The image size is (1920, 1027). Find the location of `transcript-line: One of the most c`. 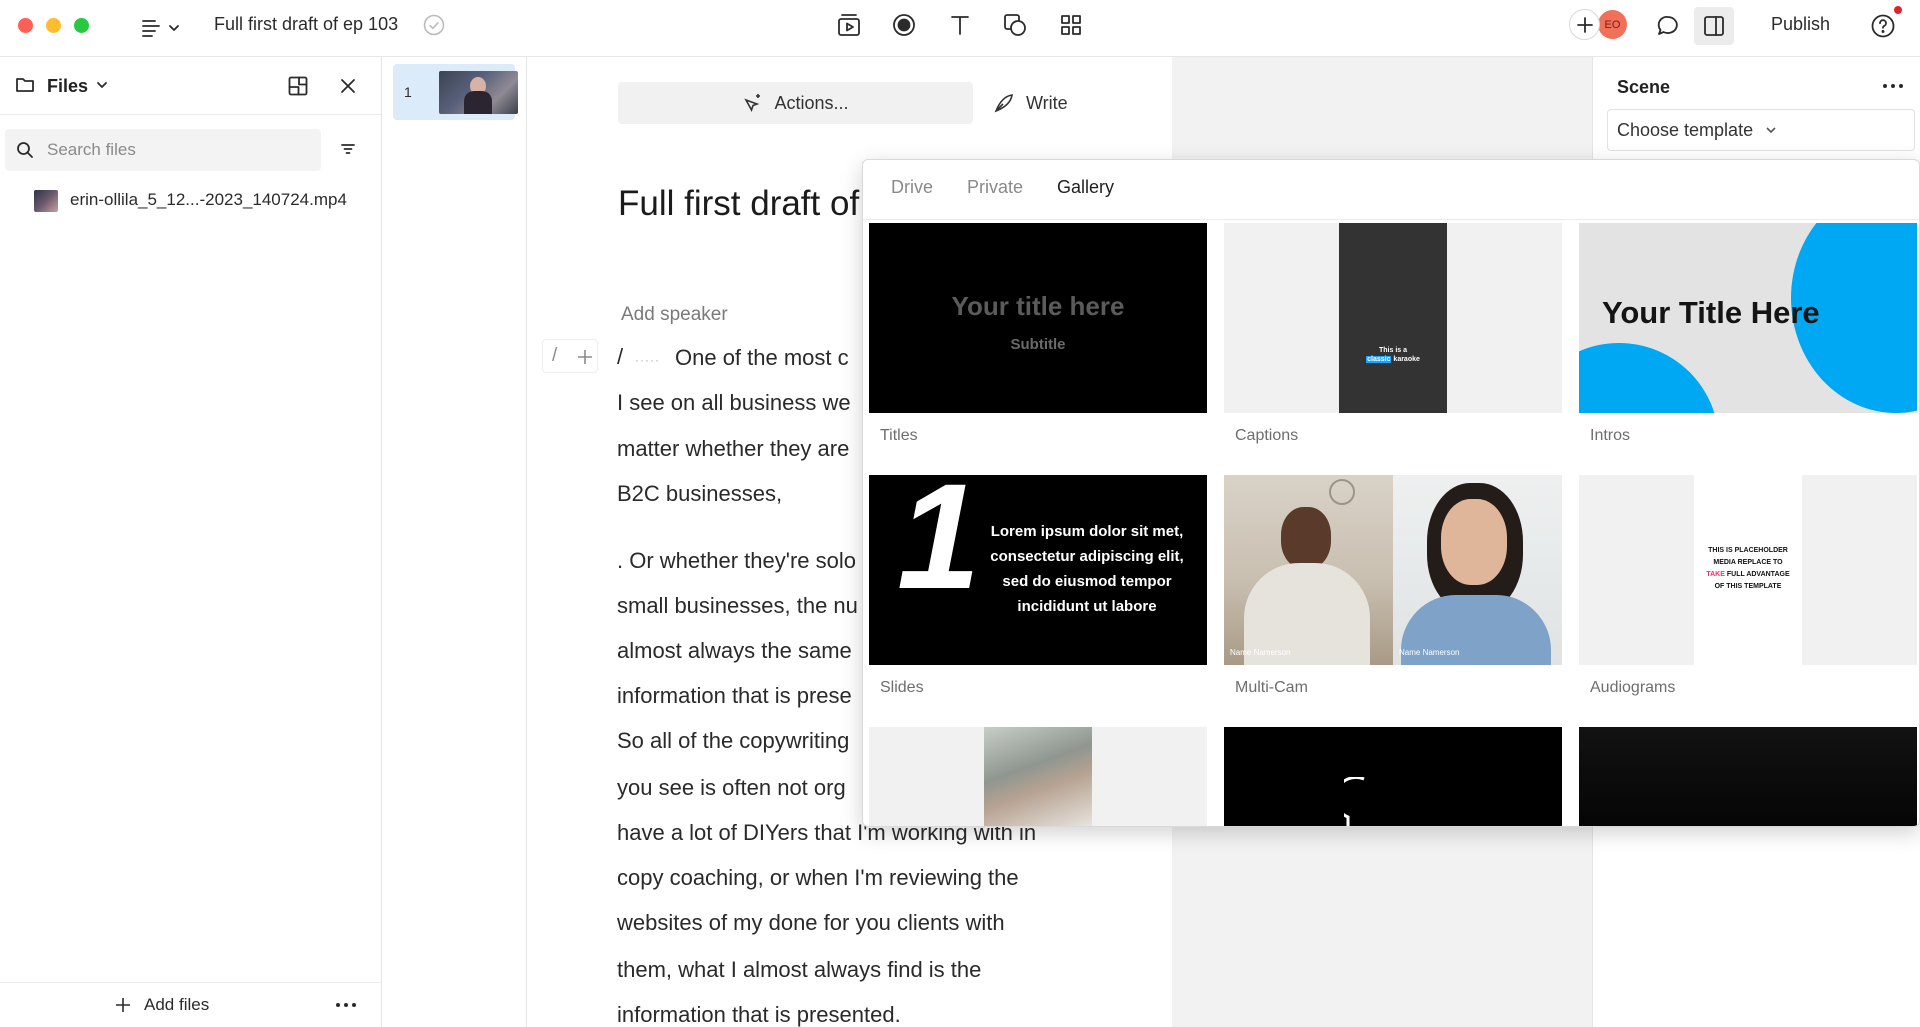

transcript-line: One of the most c is located at coordinates (762, 358).